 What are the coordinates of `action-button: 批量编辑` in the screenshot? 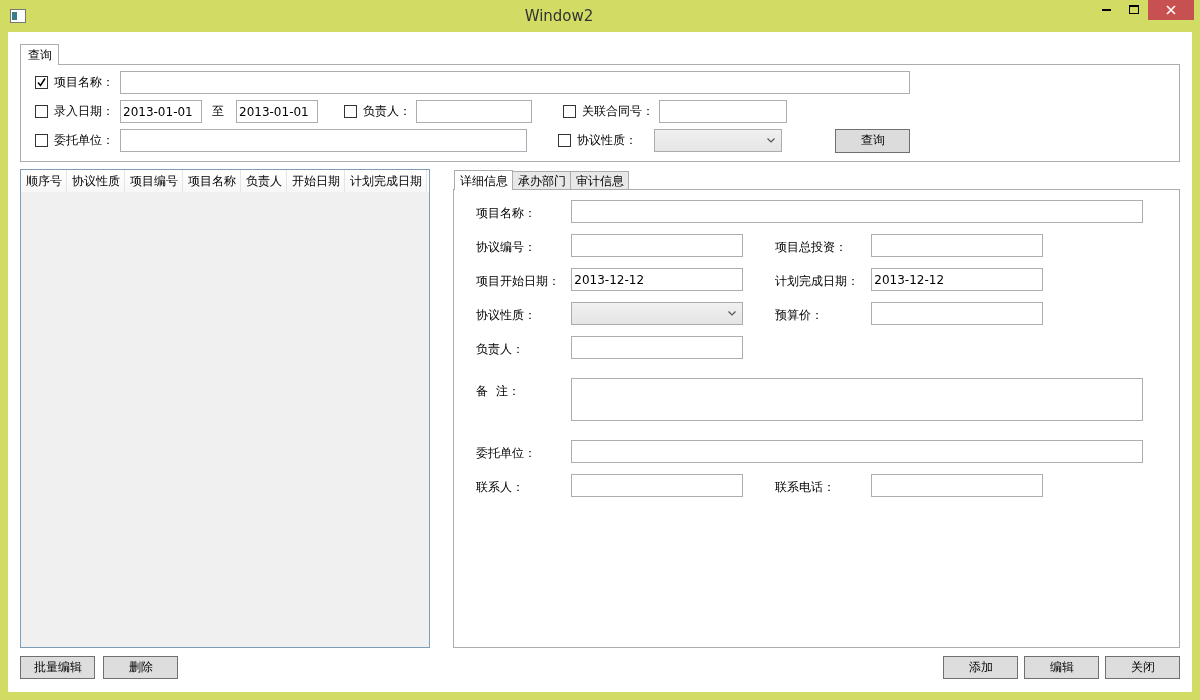 It's located at (57, 667).